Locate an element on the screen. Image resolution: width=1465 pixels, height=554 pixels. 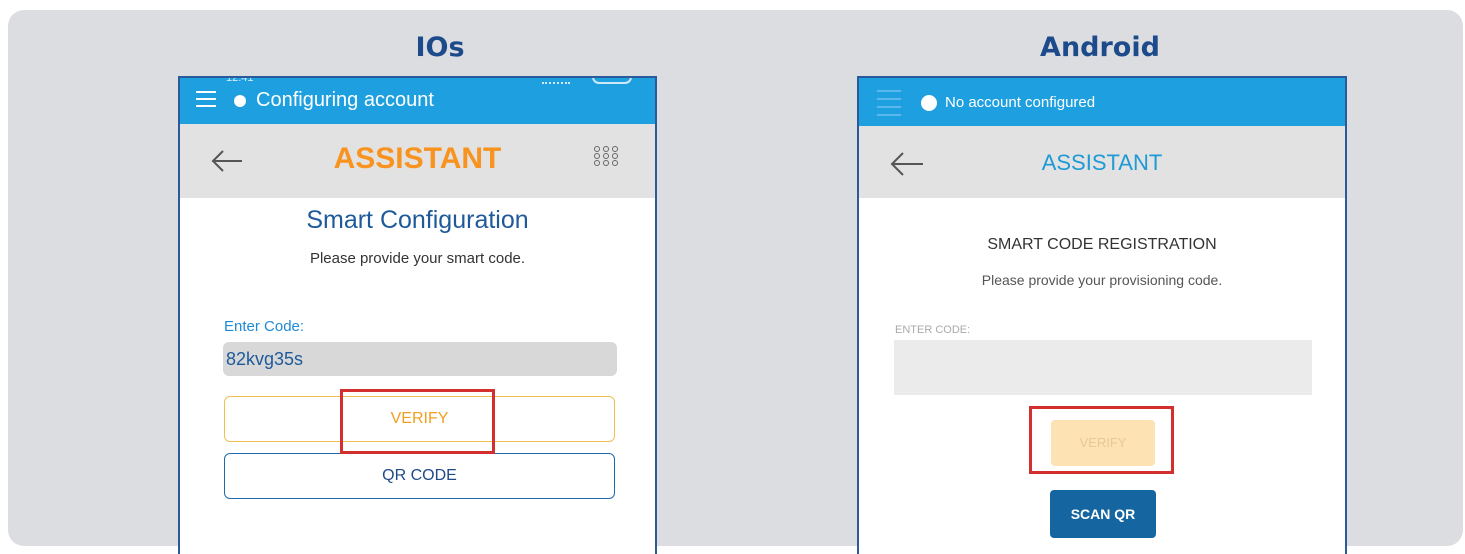
ios-title-bar: ASSISTANT is located at coordinates (417, 161).